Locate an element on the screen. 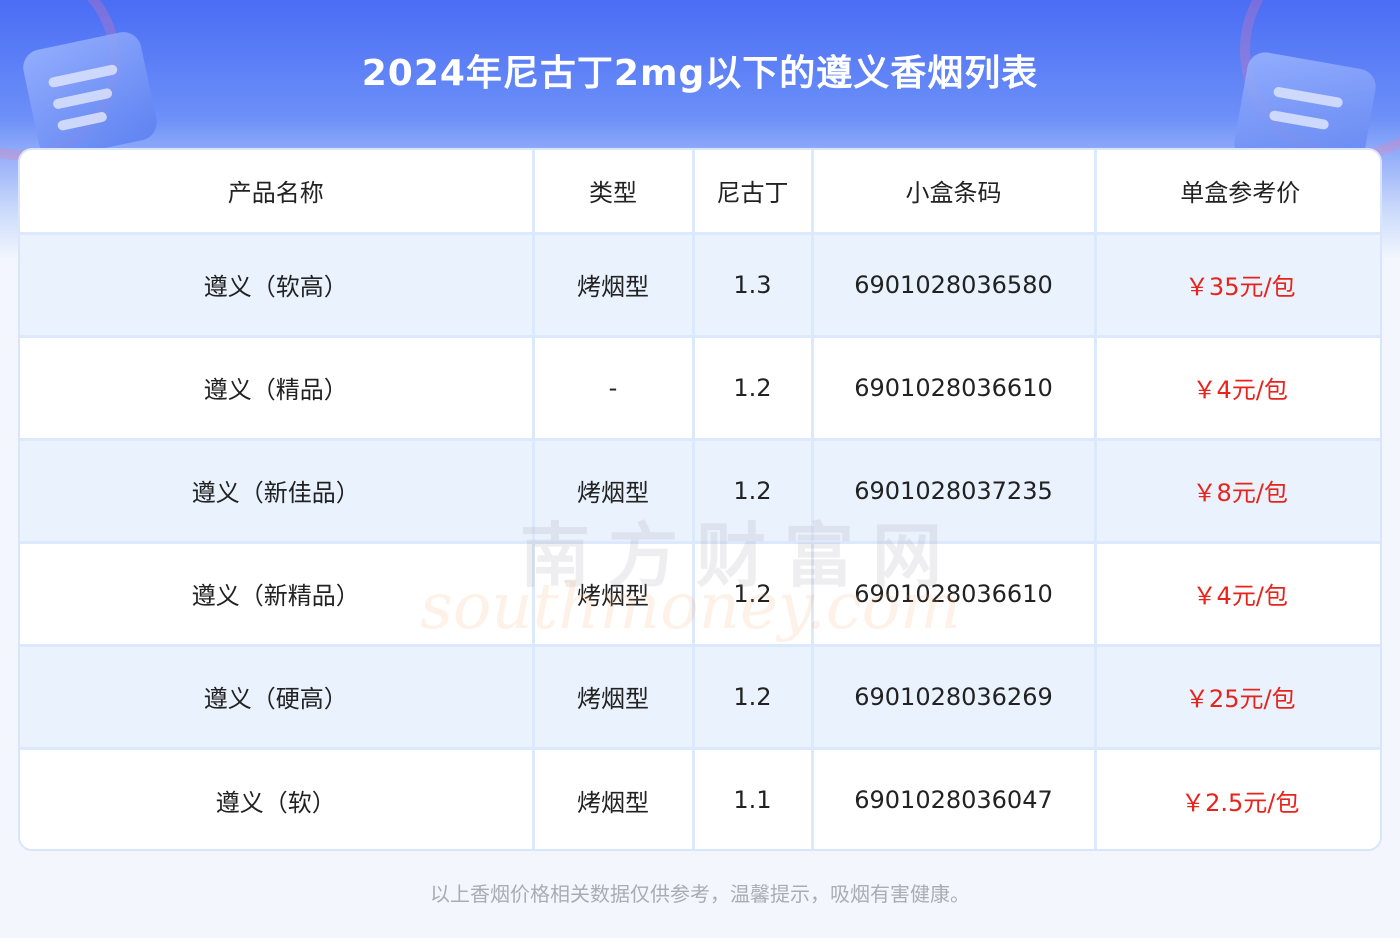 This screenshot has height=938, width=1400. column-header-nicotine: 尼古丁 is located at coordinates (753, 192).